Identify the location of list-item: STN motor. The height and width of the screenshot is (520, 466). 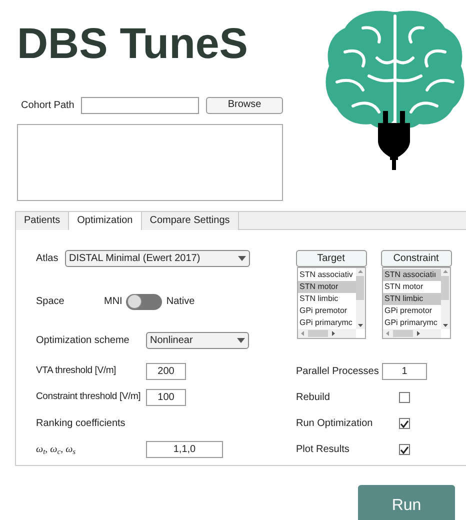
(327, 287).